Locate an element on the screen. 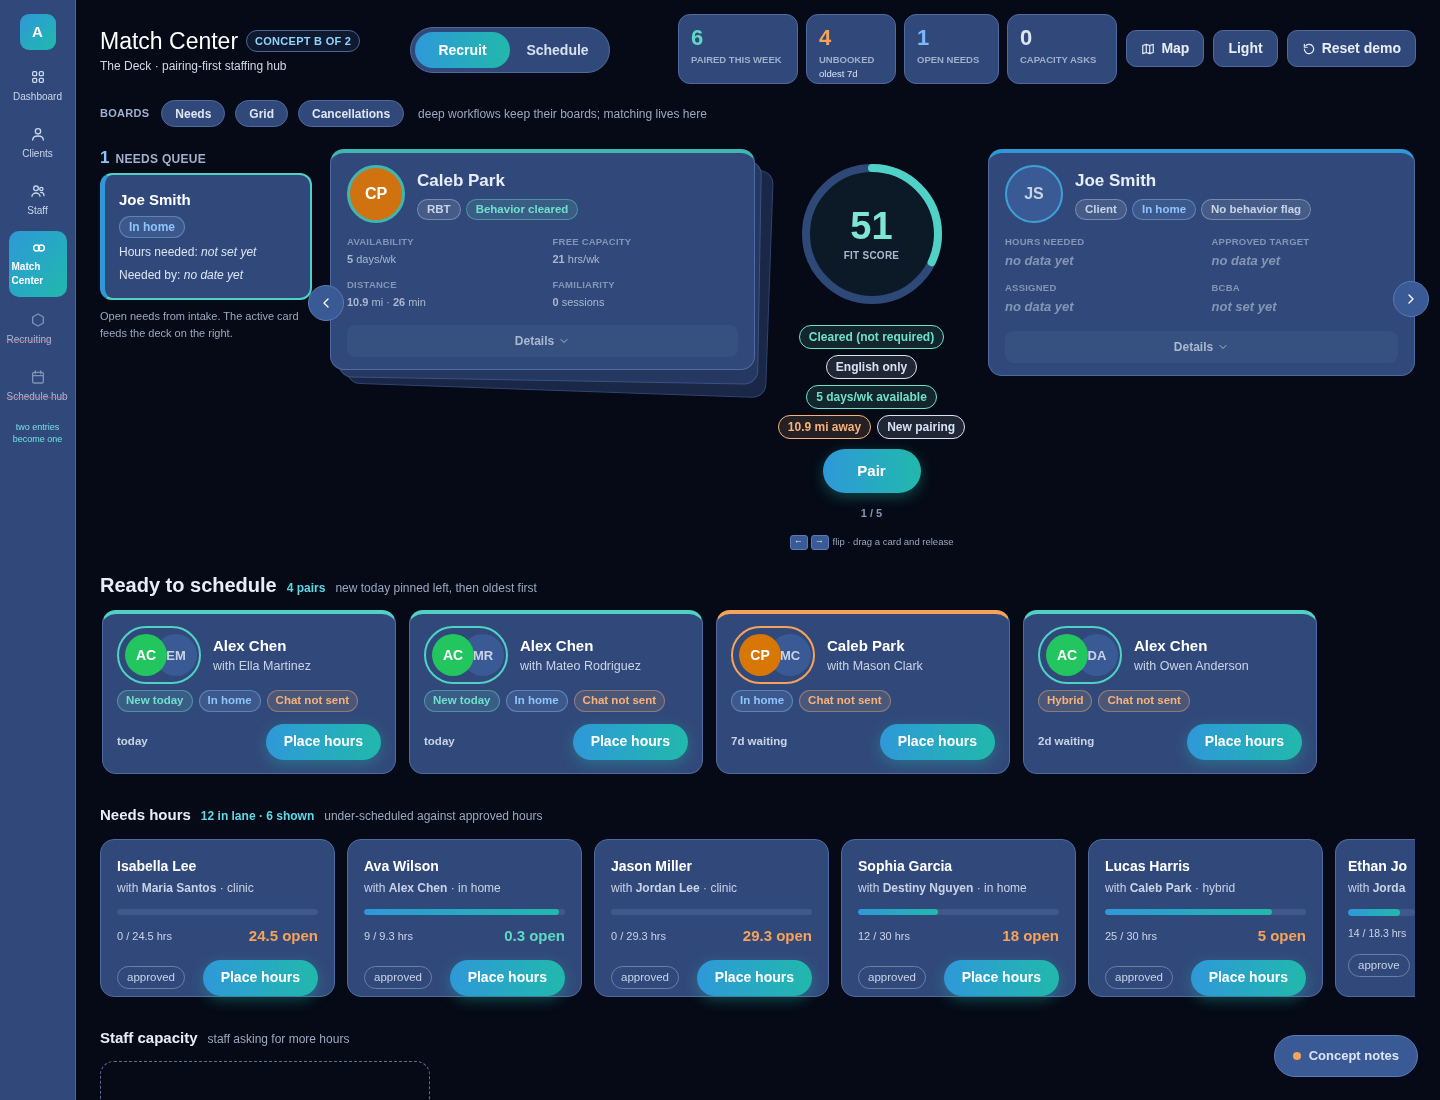  board-chip: Grid is located at coordinates (262, 114).